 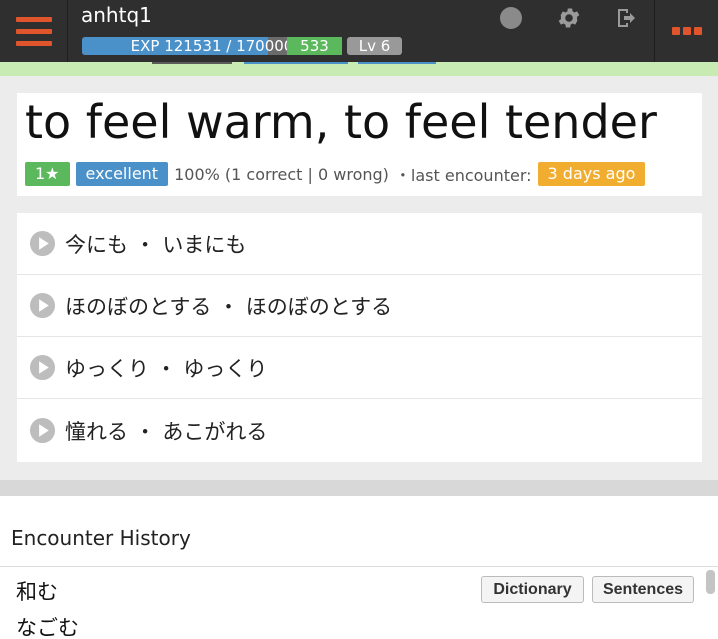 I want to click on username: anhtq1, so click(x=116, y=15).